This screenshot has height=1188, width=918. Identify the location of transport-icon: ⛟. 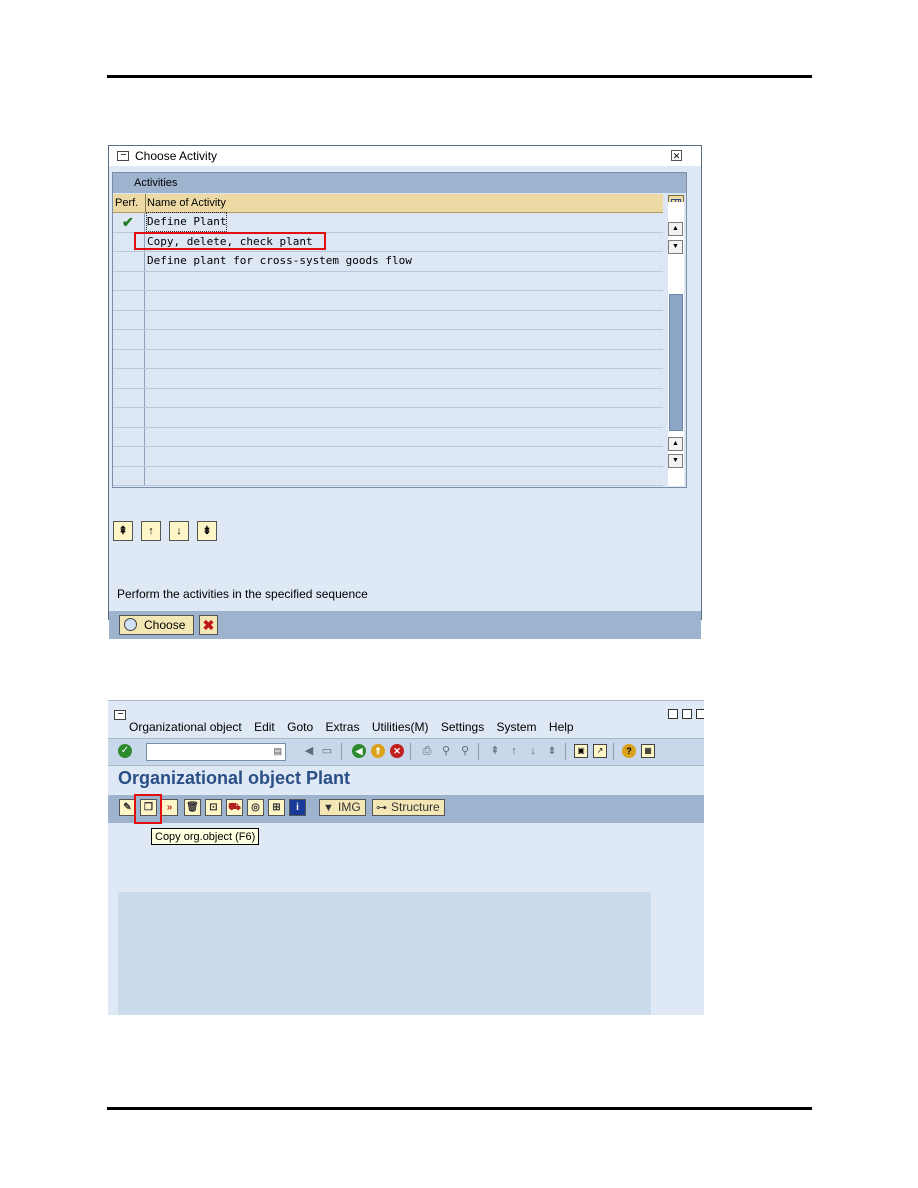
(234, 807).